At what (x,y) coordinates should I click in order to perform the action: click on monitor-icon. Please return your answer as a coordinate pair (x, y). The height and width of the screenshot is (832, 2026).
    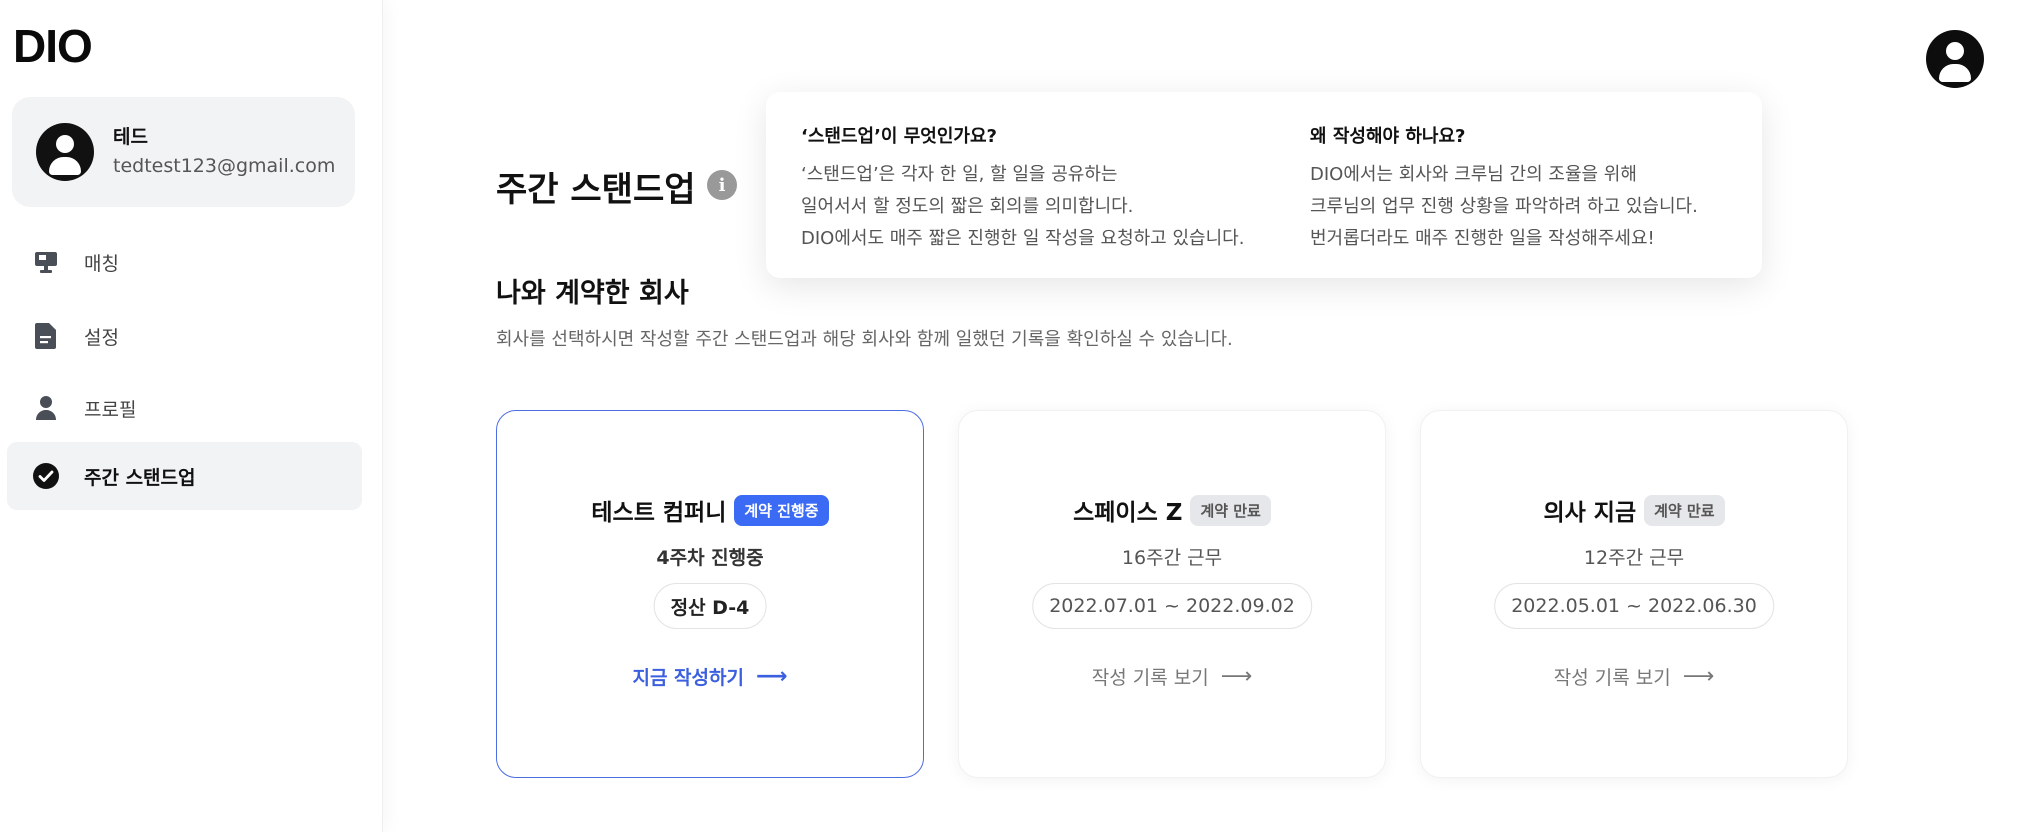
    Looking at the image, I should click on (46, 262).